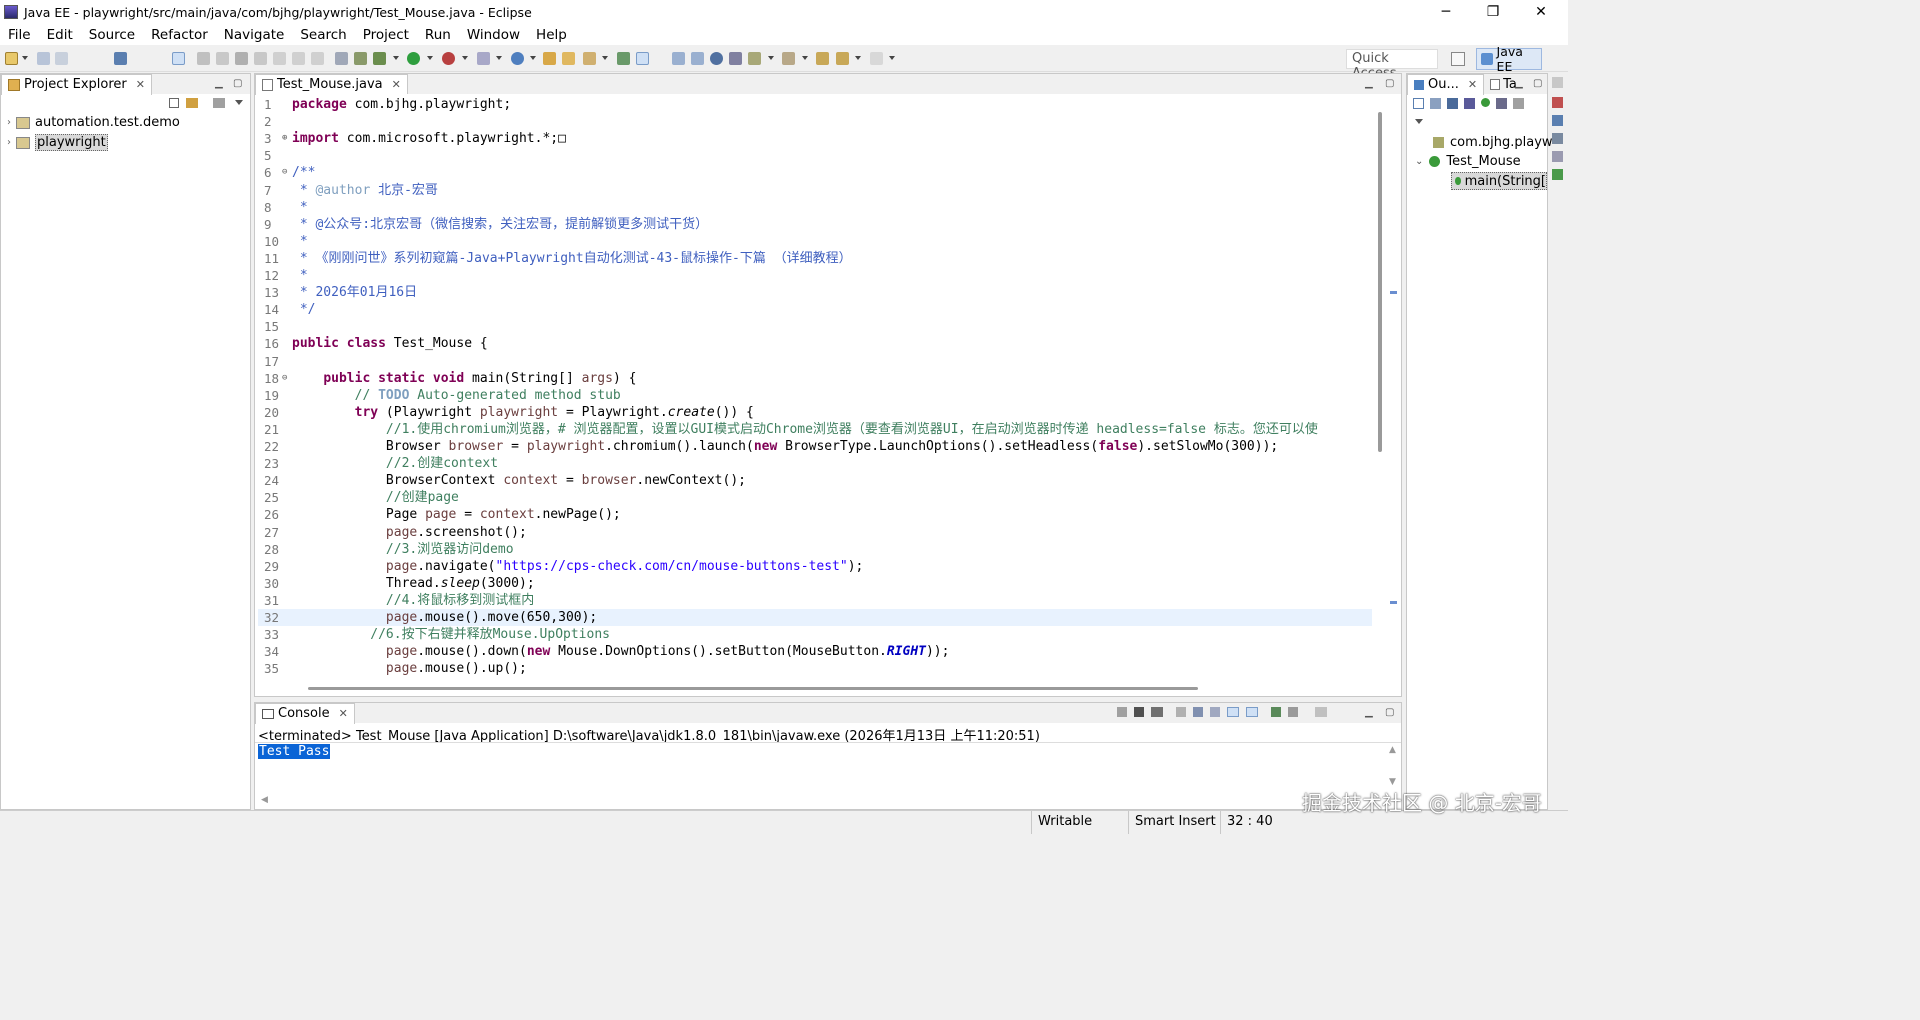 This screenshot has width=1920, height=1020. I want to click on menu-edit: Edit, so click(60, 35).